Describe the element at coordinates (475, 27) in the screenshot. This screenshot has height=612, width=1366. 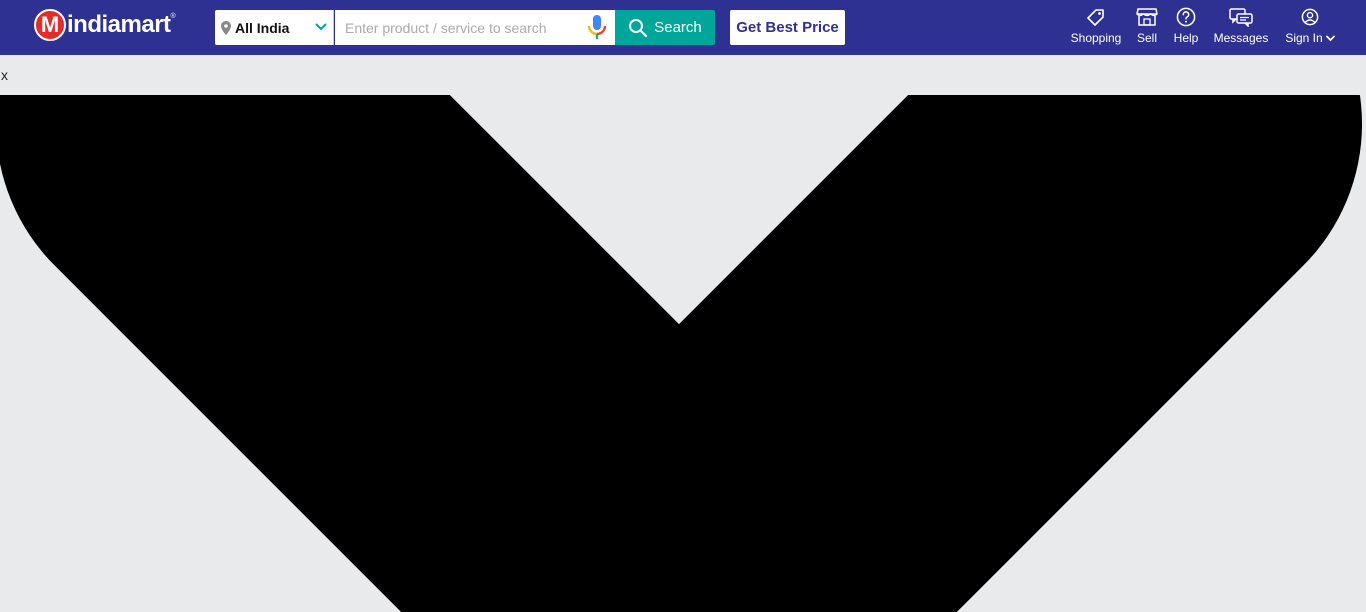
I see `search-input` at that location.